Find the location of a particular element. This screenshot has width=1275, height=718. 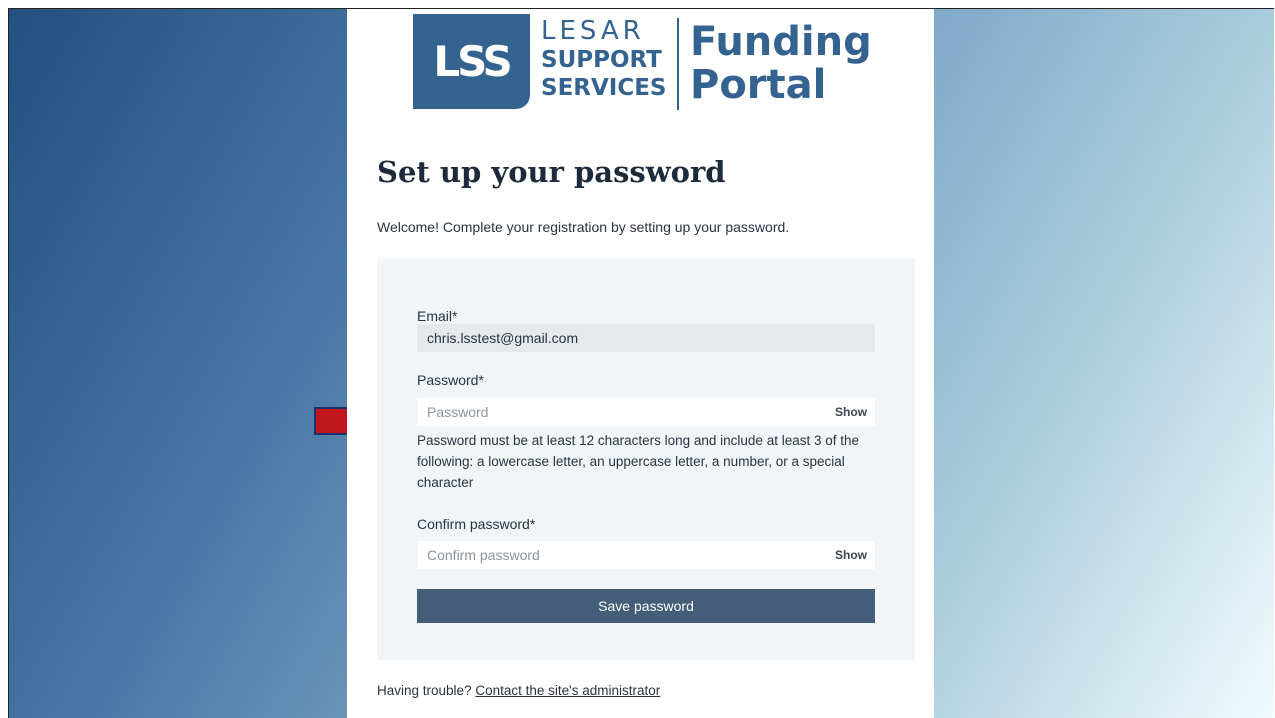

confirm-password-show-toggle: Show is located at coordinates (844, 555).